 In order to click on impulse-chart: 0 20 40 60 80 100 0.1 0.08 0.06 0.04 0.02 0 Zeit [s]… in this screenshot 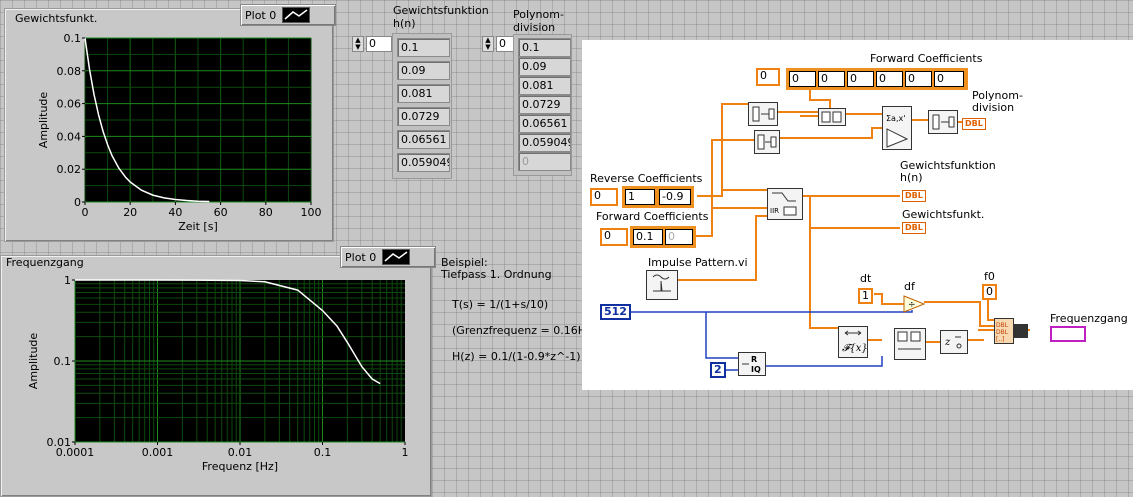, I will do `click(179, 132)`.